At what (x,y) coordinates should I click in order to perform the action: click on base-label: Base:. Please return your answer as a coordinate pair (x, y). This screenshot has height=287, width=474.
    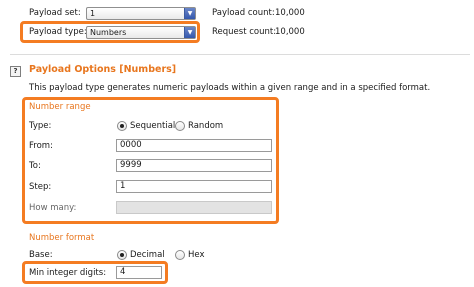
    Looking at the image, I should click on (41, 255).